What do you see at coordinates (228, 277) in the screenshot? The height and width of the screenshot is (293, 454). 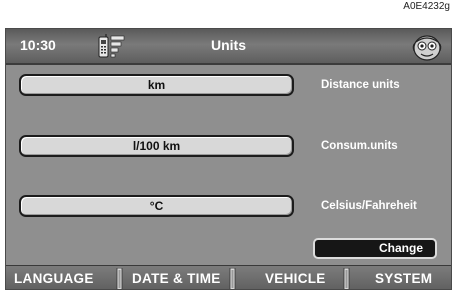 I see `tab-bar: LANGUAGE DATE & TIME VEHICLE SYSTEM` at bounding box center [228, 277].